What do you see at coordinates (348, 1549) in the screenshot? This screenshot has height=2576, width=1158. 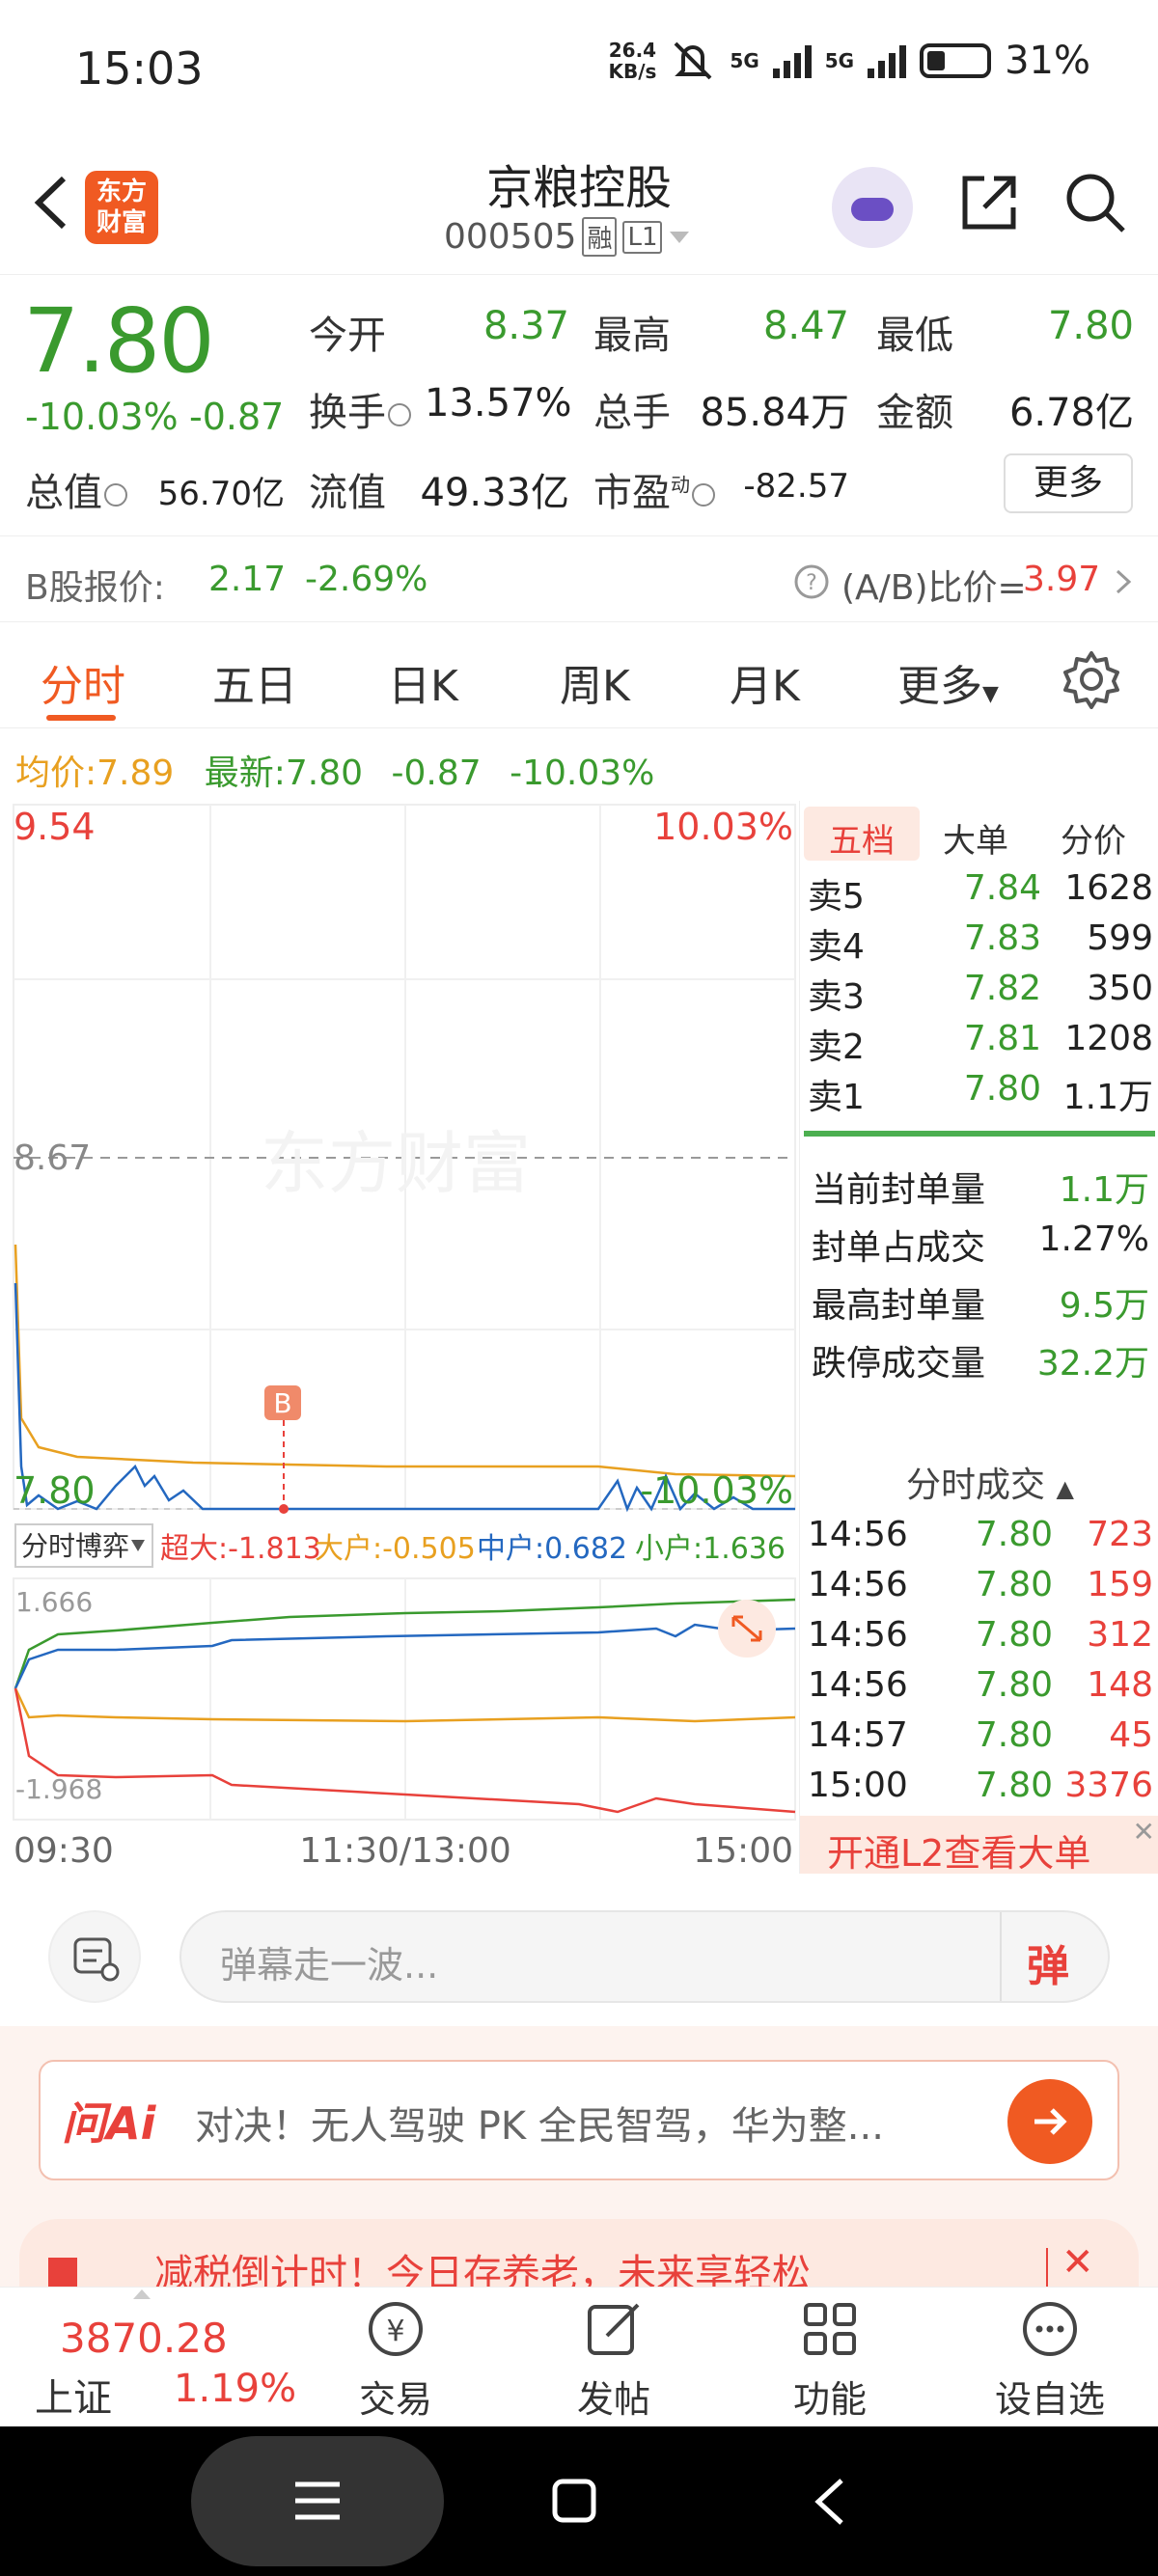 I see `big-flow-label: 大户:` at bounding box center [348, 1549].